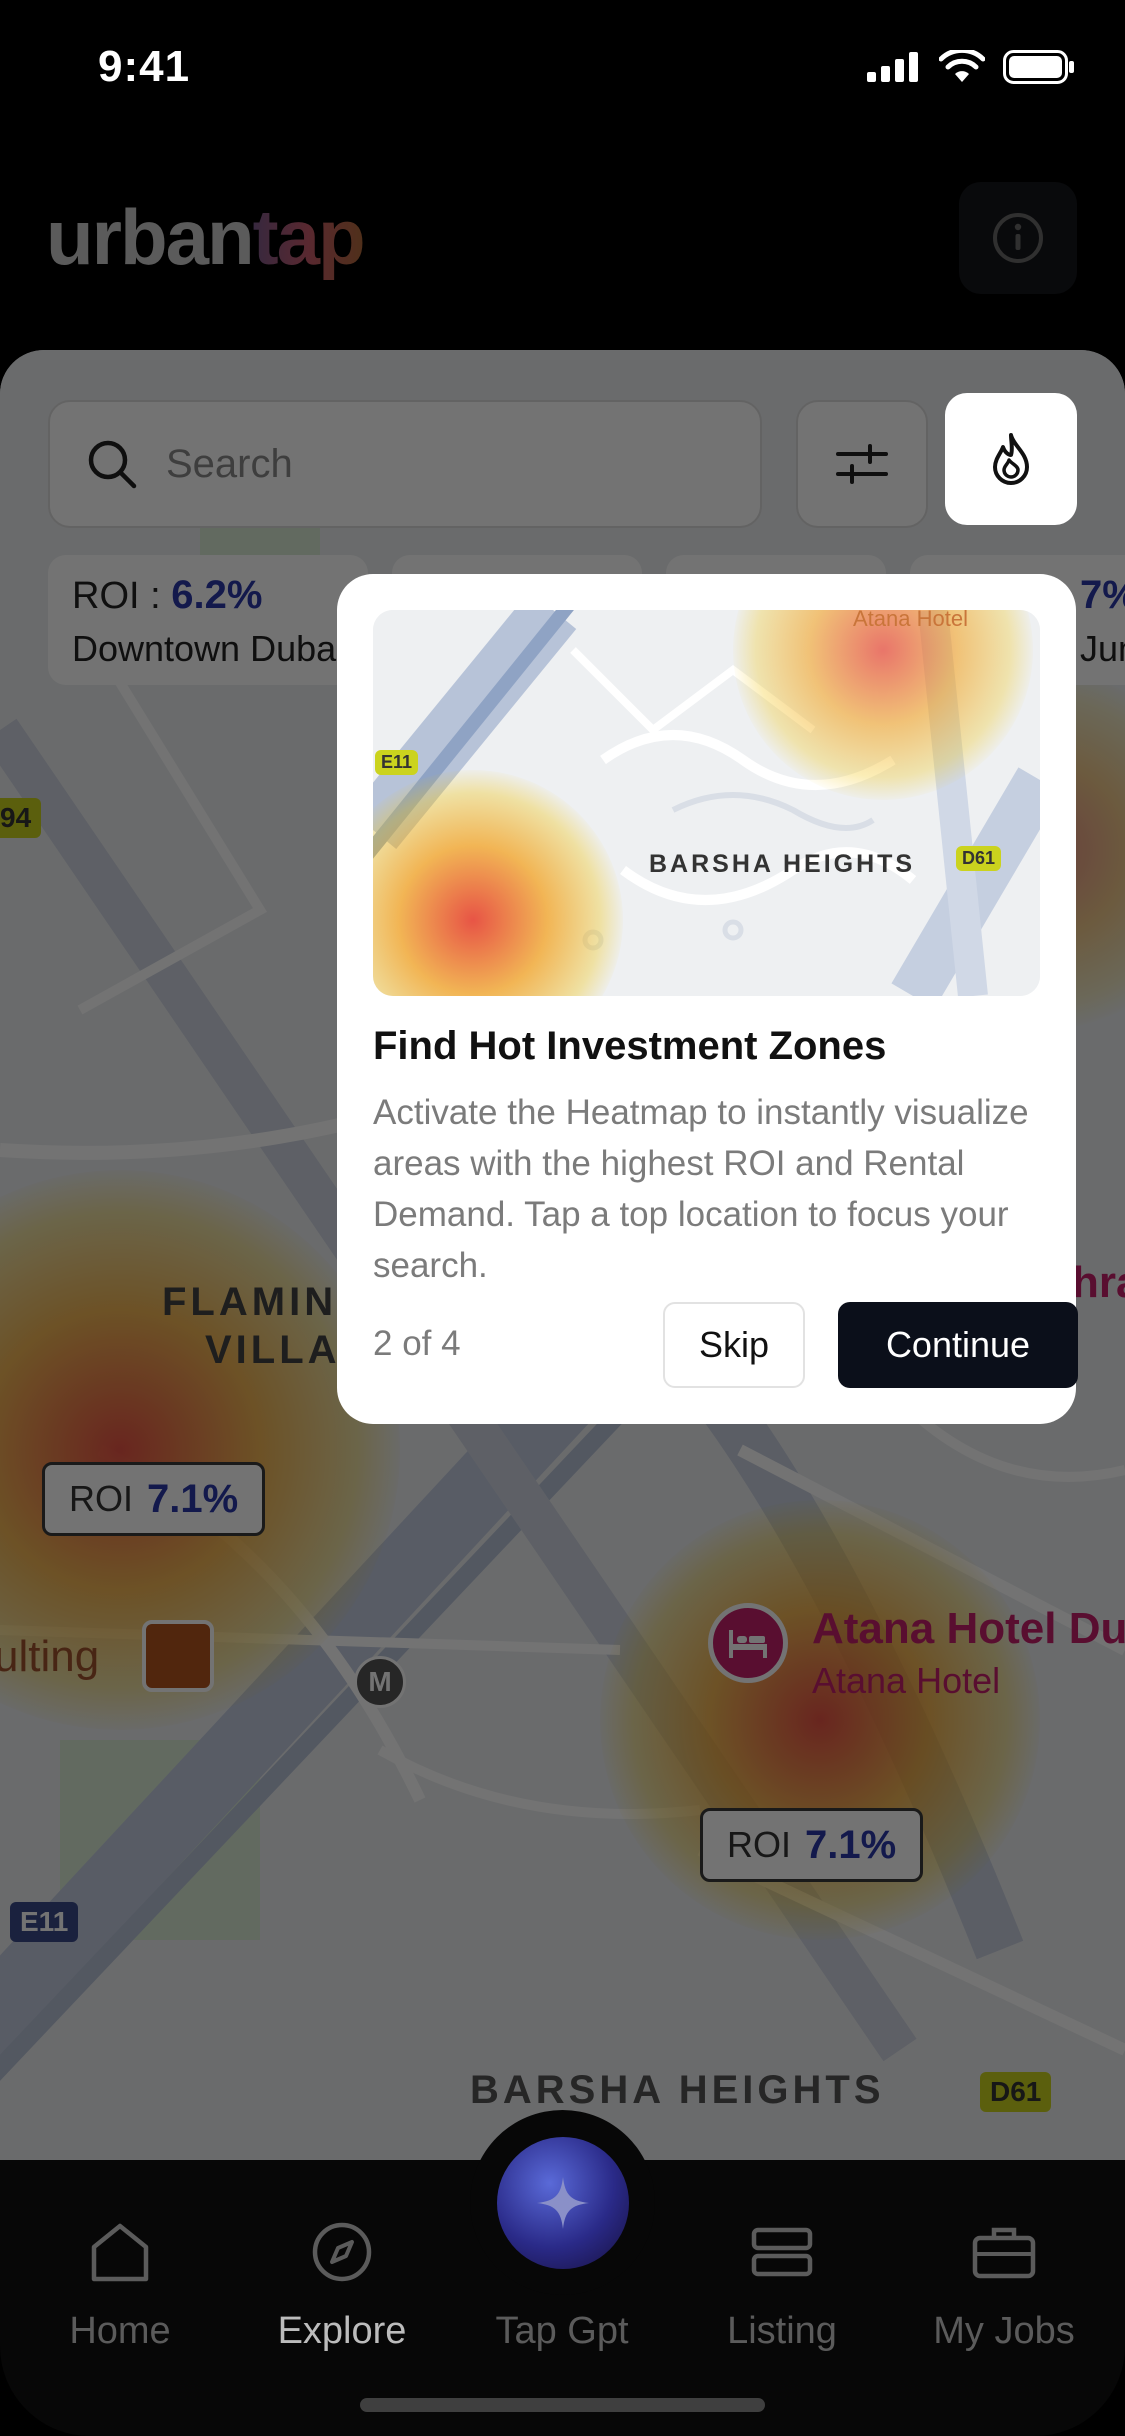  Describe the element at coordinates (405, 464) in the screenshot. I see `search-input: Search` at that location.